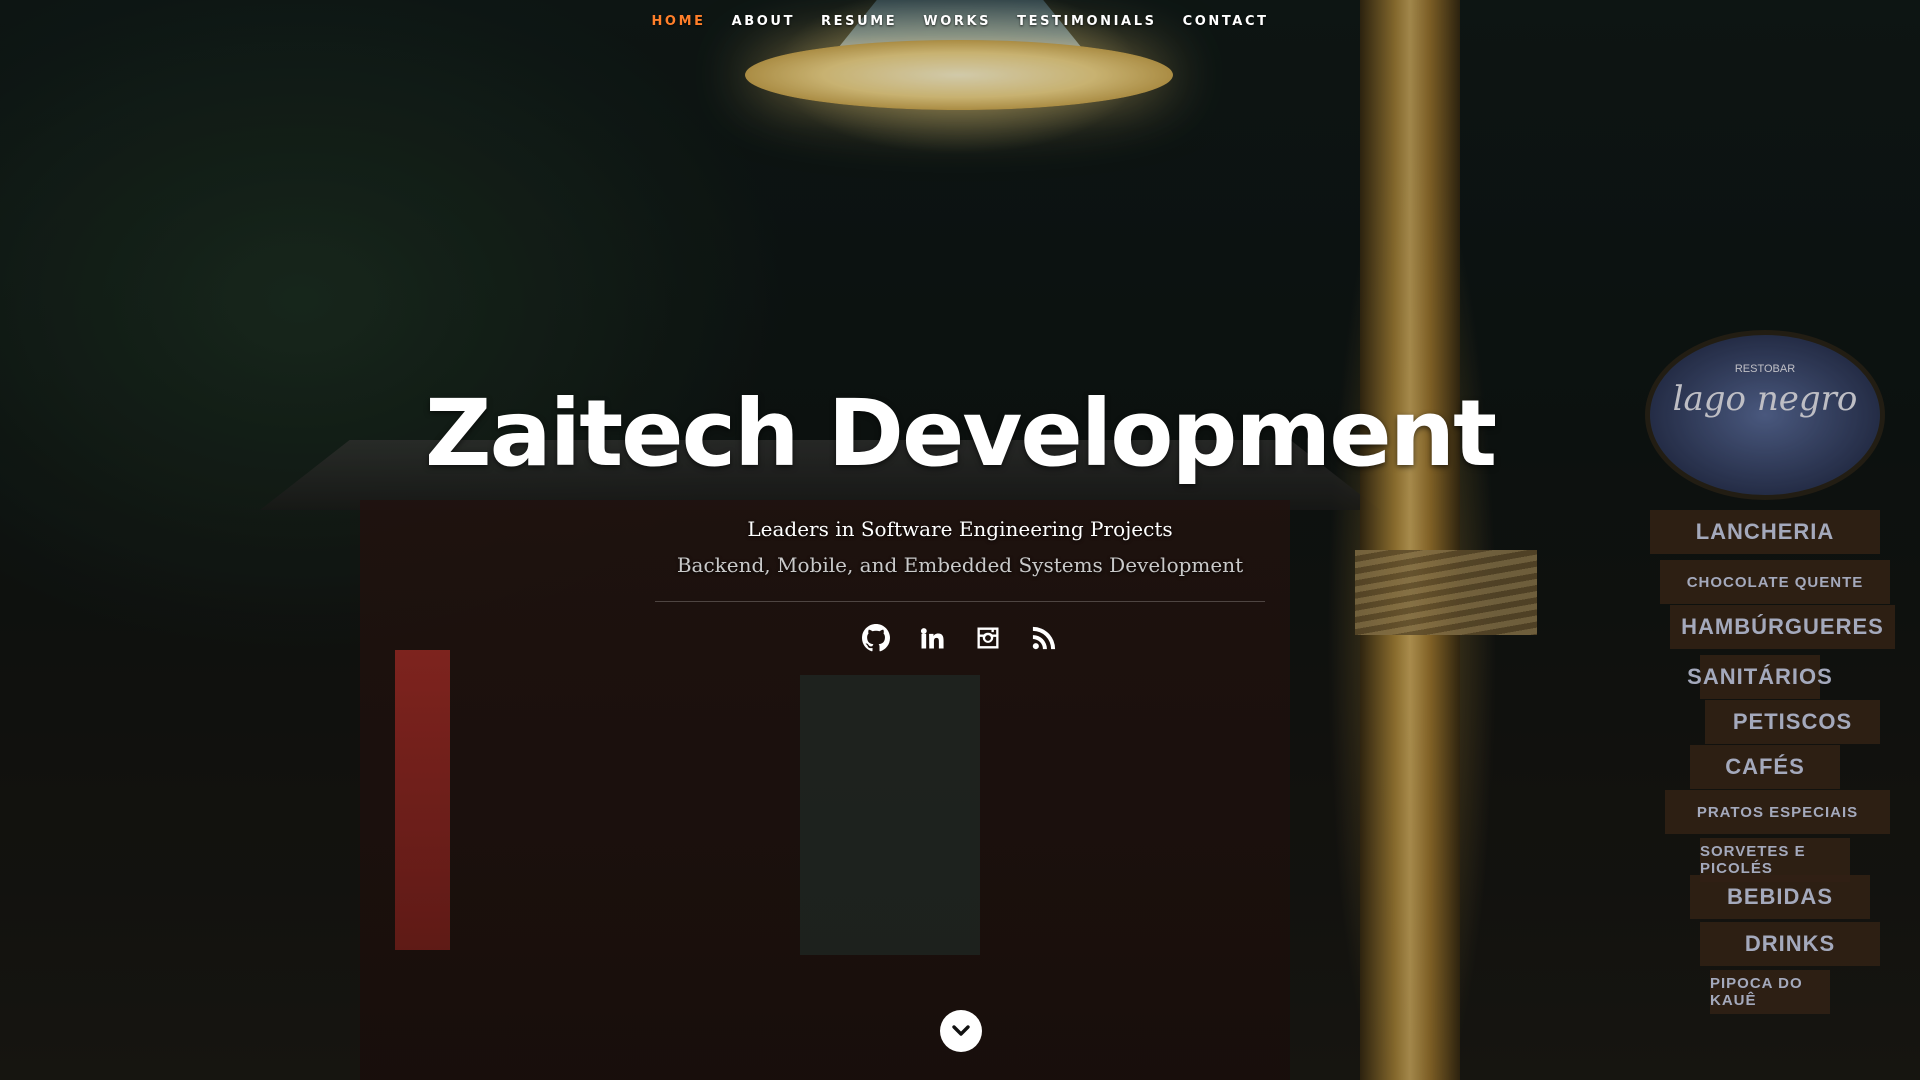 The height and width of the screenshot is (1080, 1920). Describe the element at coordinates (1086, 21) in the screenshot. I see `nav-testimonials: TESTIMONIALS` at that location.